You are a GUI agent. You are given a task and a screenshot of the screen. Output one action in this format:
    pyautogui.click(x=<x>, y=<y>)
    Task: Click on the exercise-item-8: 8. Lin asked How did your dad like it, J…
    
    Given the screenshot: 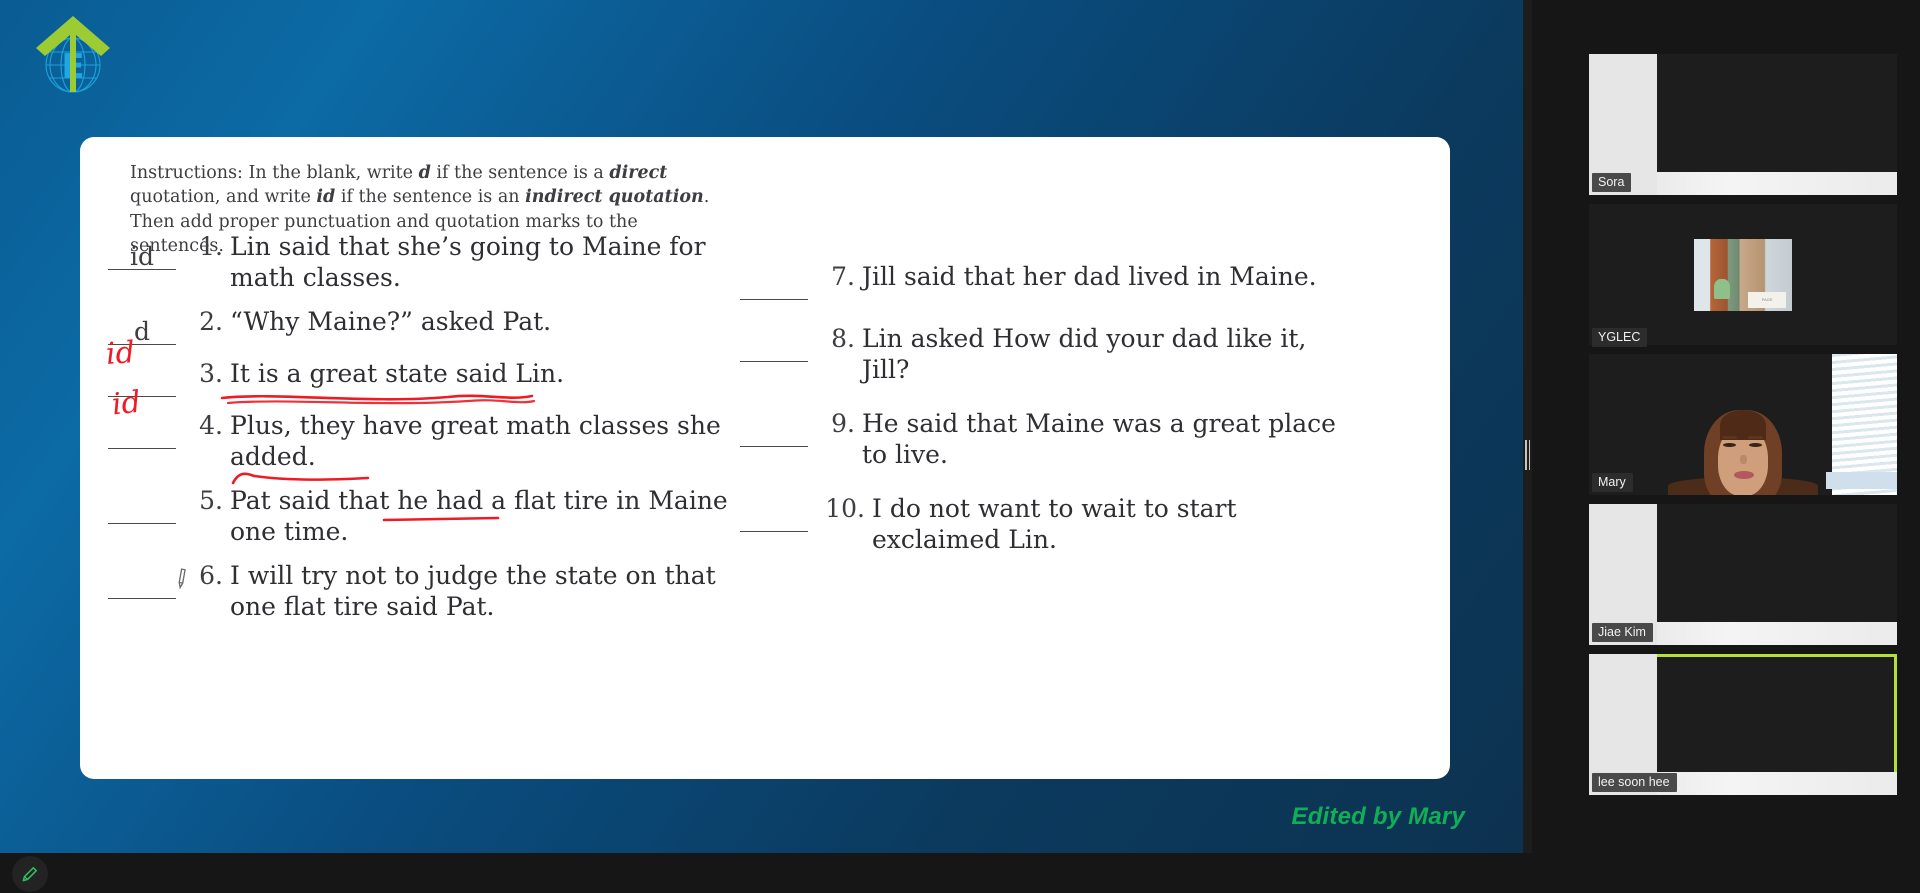 What is the action you would take?
    pyautogui.click(x=1050, y=354)
    